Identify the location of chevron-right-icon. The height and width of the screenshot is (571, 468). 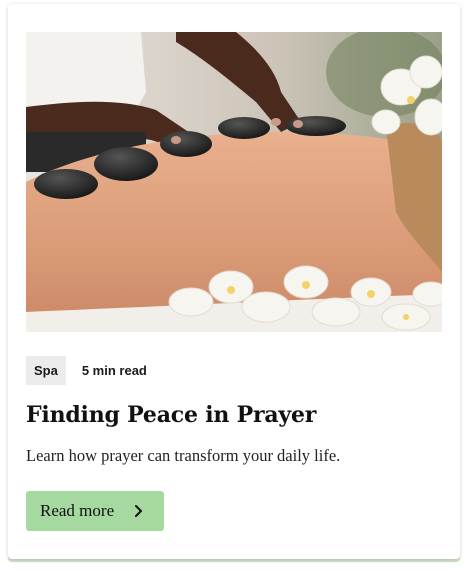
(139, 511).